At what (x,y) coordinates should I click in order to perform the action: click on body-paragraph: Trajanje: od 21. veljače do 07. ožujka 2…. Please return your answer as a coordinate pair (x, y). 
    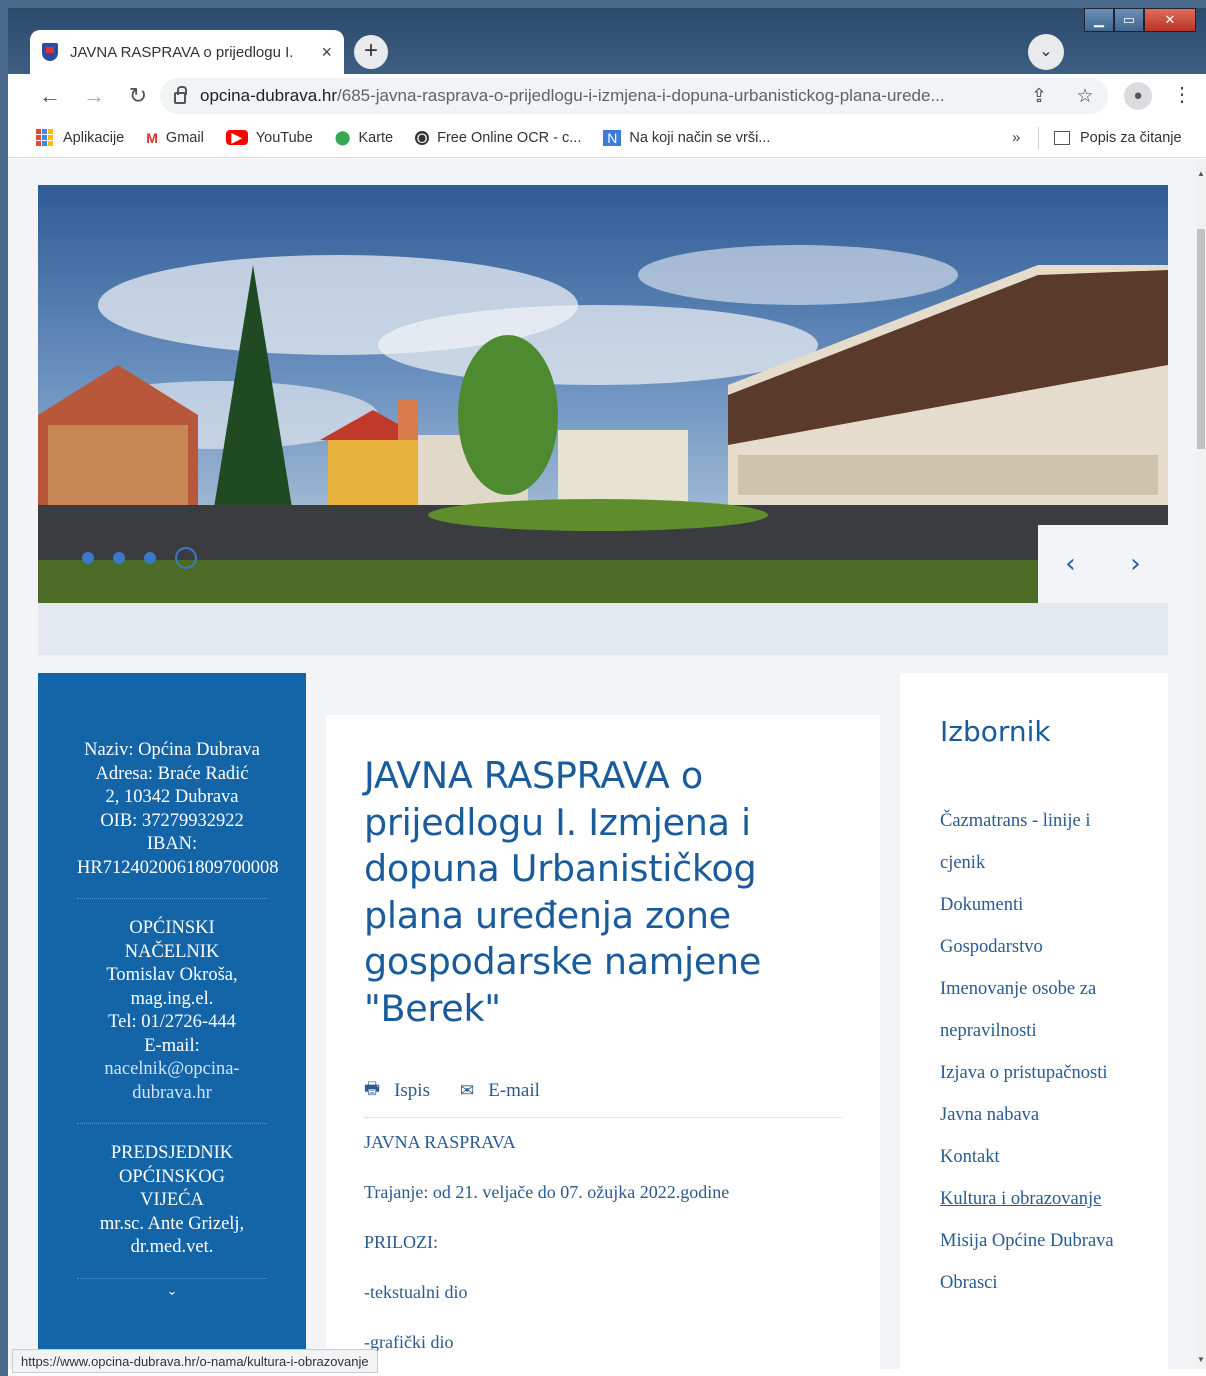
    Looking at the image, I should click on (547, 1192).